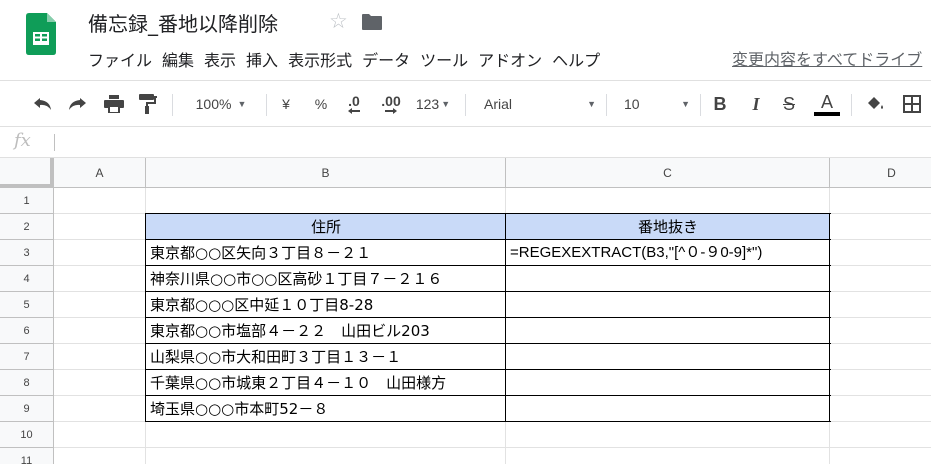 The height and width of the screenshot is (464, 931). What do you see at coordinates (391, 101) in the screenshot?
I see `increase-decimal-label: .00` at bounding box center [391, 101].